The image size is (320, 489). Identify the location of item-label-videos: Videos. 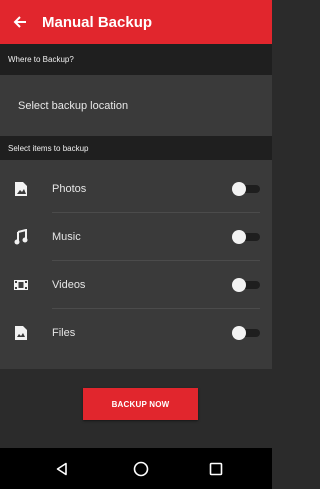
(69, 285).